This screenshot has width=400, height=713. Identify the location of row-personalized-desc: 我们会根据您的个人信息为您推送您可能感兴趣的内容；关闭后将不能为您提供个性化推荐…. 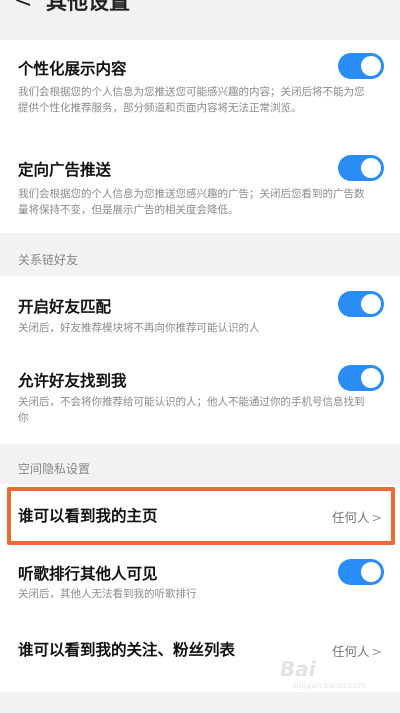
(191, 100).